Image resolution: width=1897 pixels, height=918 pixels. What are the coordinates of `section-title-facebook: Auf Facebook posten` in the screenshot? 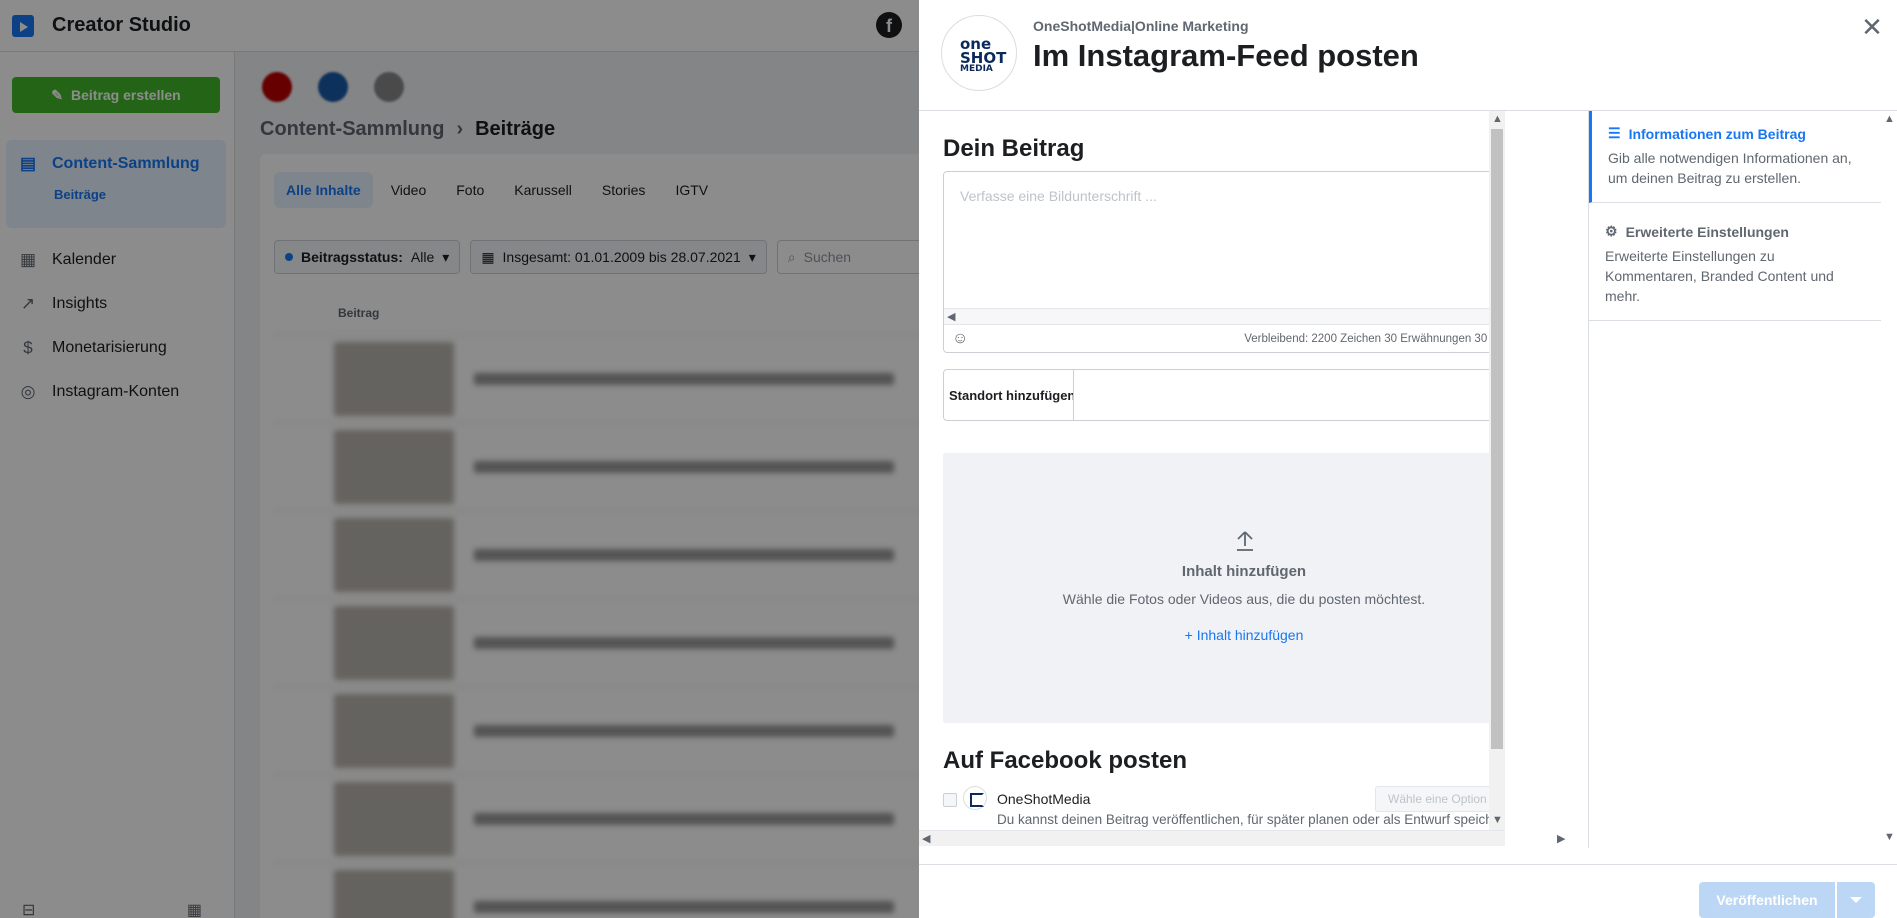 It's located at (1065, 760).